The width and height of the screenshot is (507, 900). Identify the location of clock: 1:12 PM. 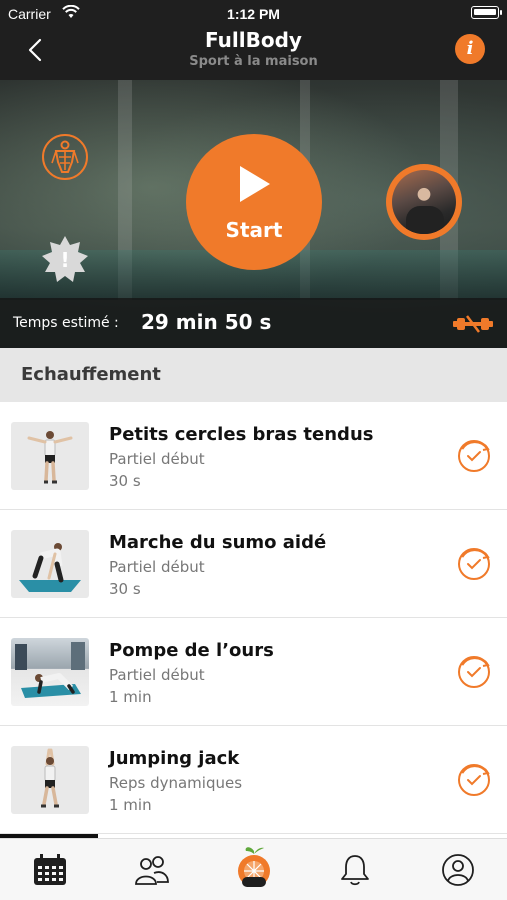
(253, 14).